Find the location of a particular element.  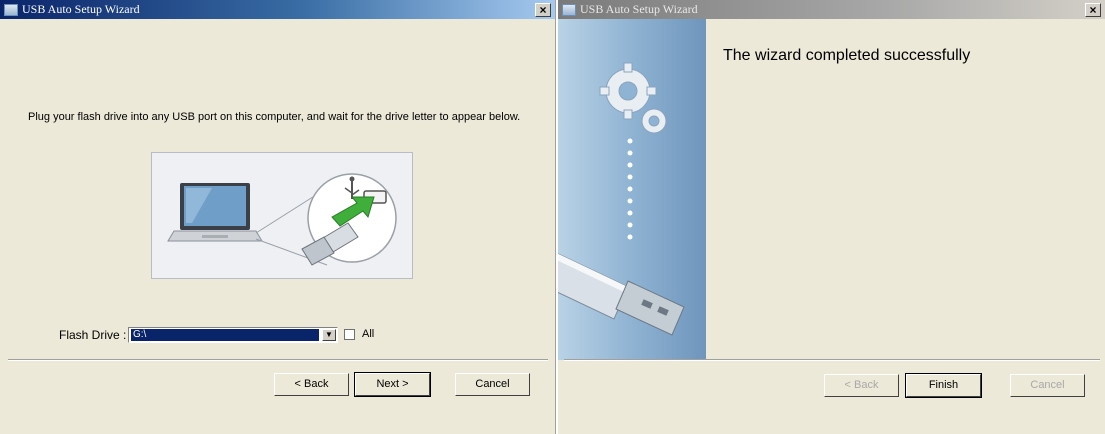

flash-drive-label: Flash Drive : is located at coordinates (93, 335).